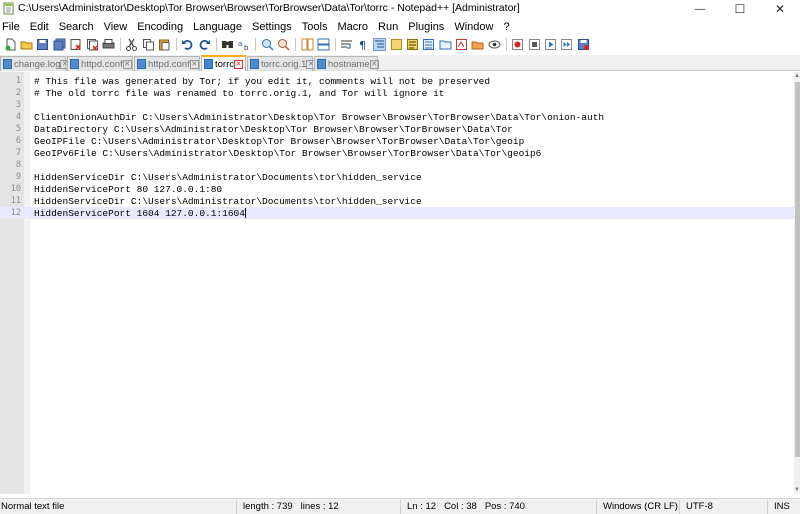 The width and height of the screenshot is (800, 514). Describe the element at coordinates (76, 27) in the screenshot. I see `menu-search: Search` at that location.